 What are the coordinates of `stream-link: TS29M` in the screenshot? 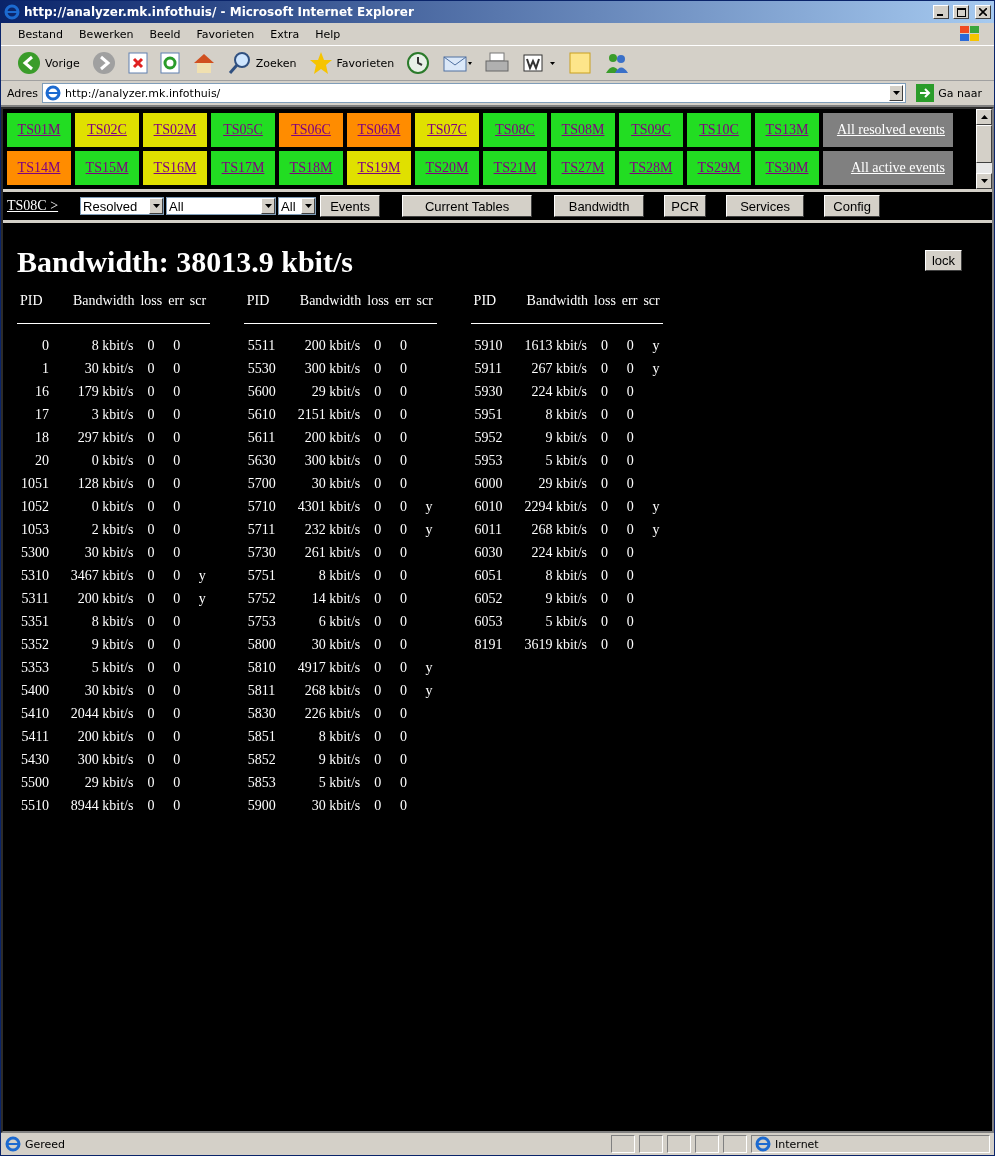 It's located at (719, 168).